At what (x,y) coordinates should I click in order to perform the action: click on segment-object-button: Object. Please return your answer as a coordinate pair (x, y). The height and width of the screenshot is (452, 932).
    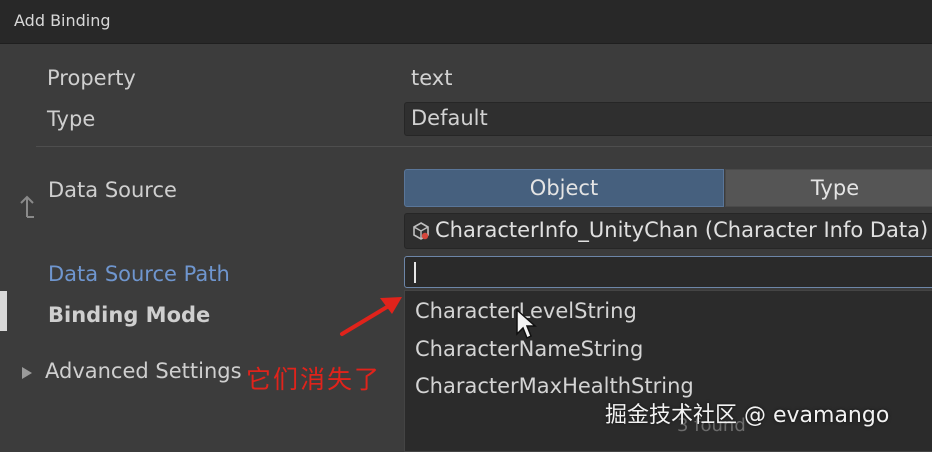
    Looking at the image, I should click on (564, 188).